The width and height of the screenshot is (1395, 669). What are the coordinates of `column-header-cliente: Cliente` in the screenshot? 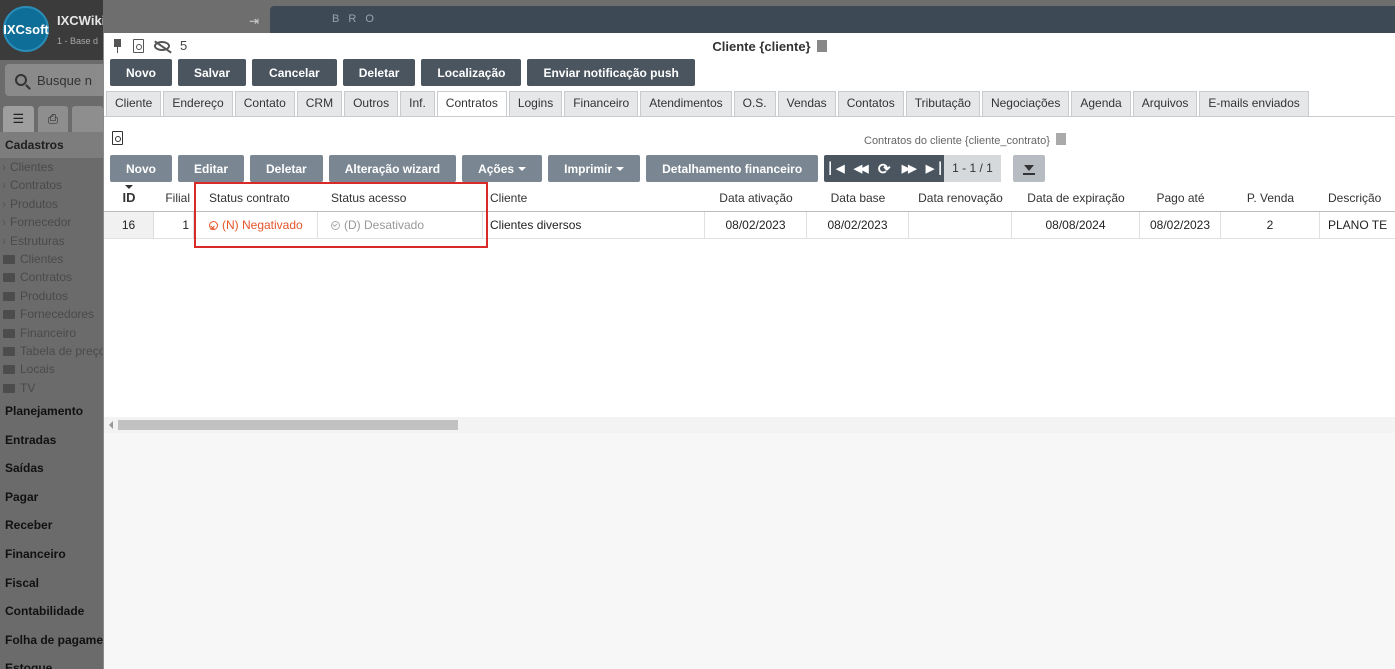 It's located at (594, 198).